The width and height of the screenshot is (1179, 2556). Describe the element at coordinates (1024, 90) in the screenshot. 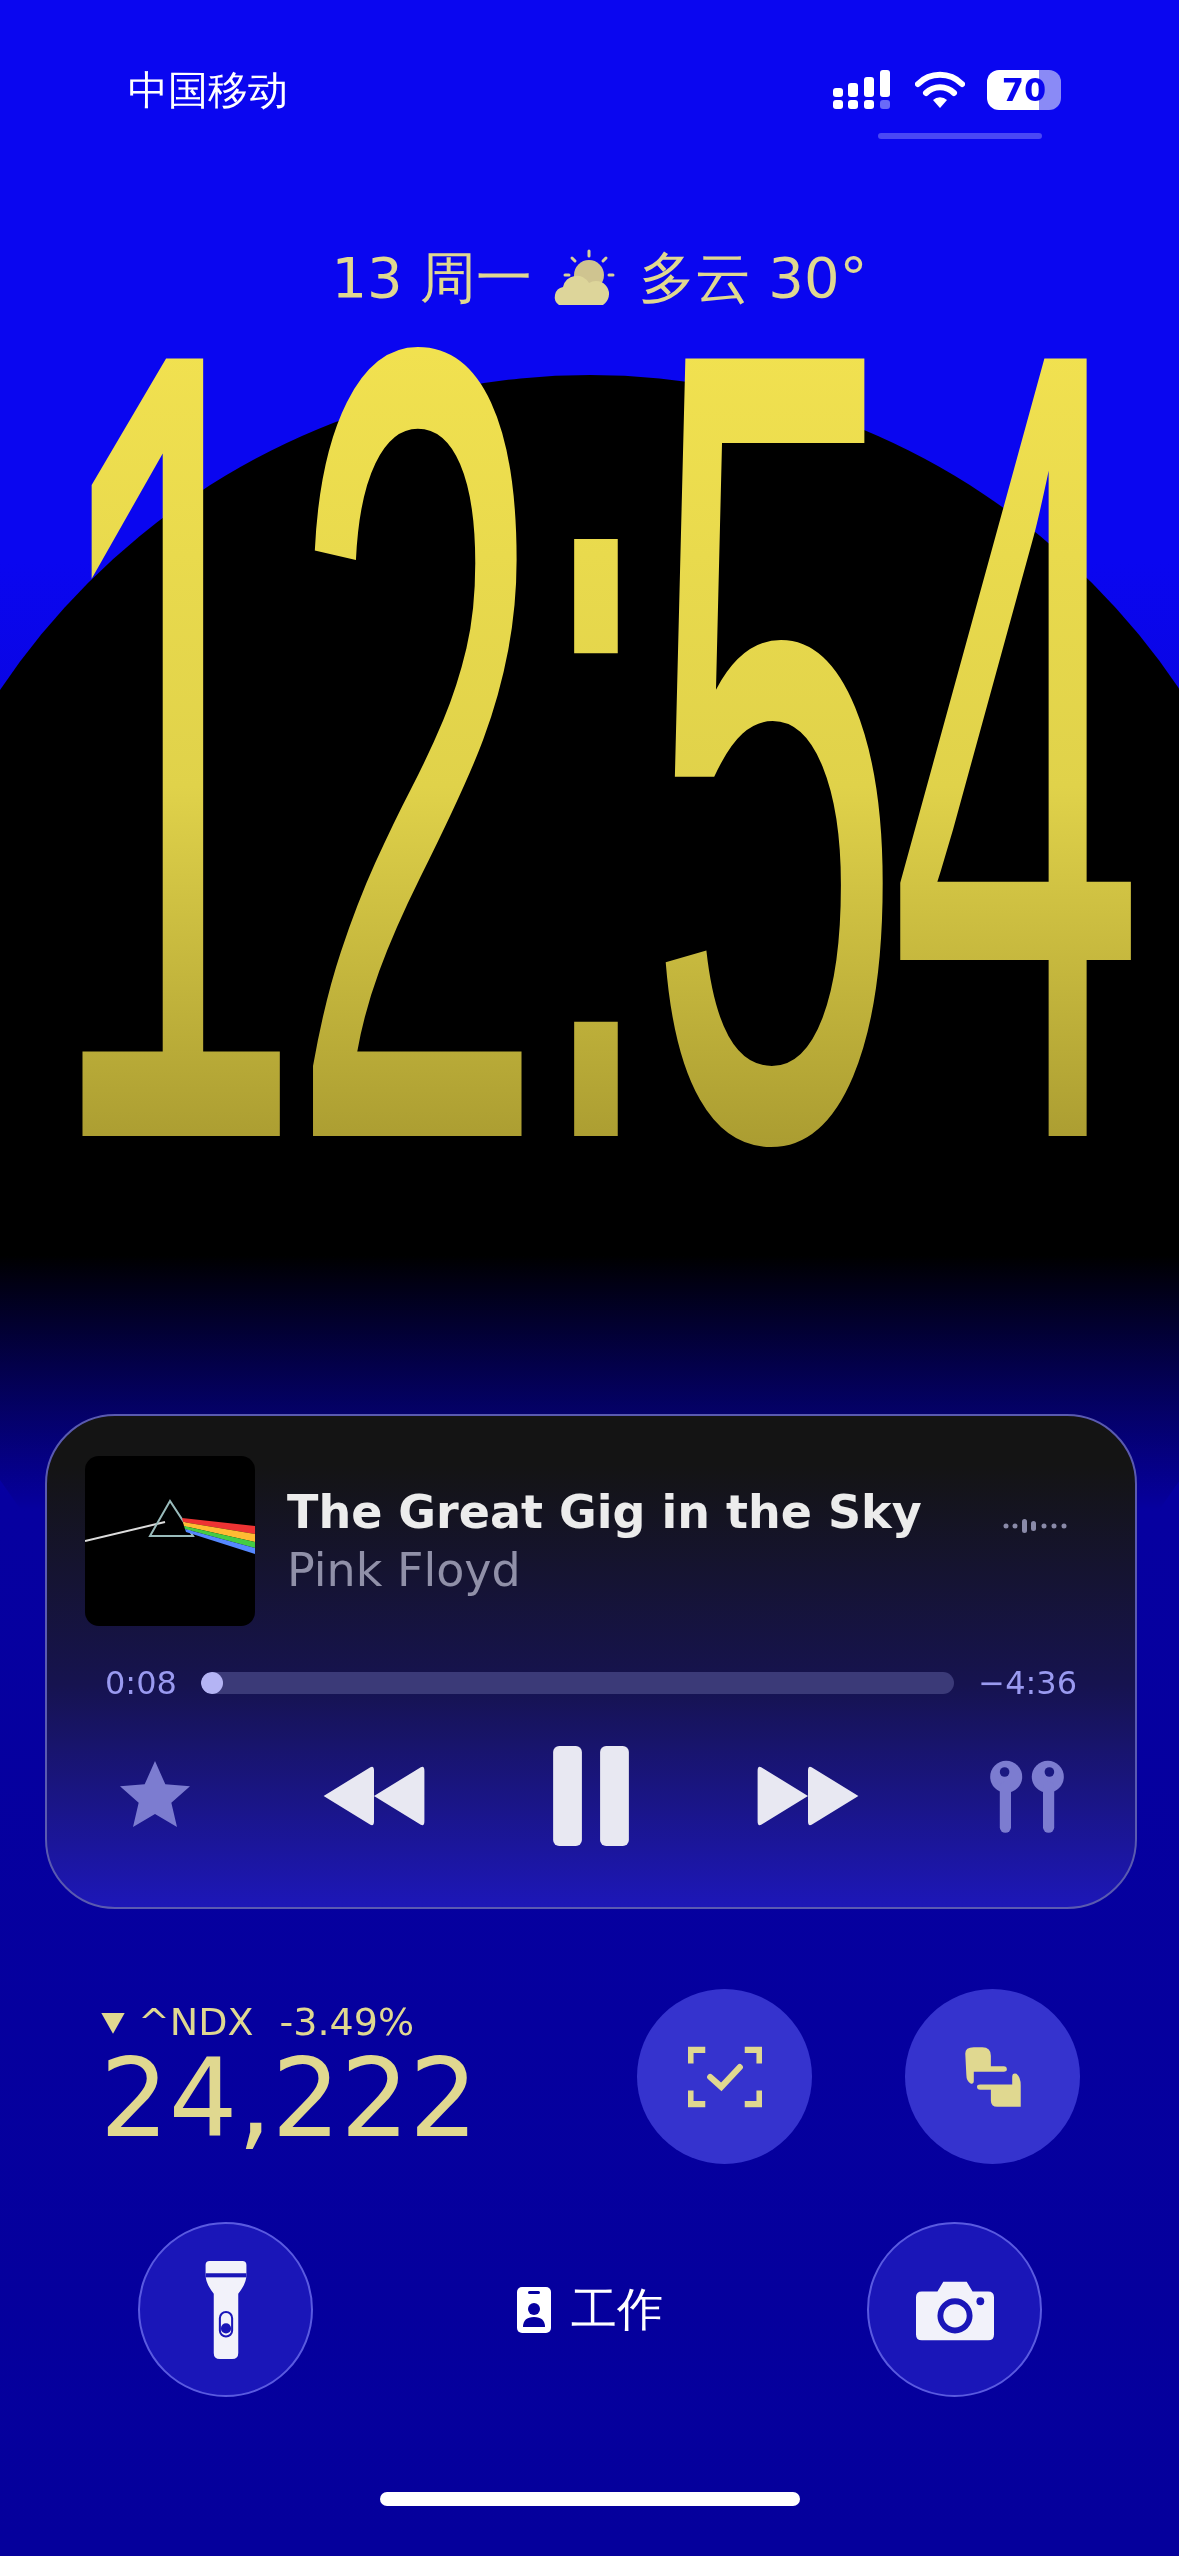

I see `battery-indicator: 70` at that location.